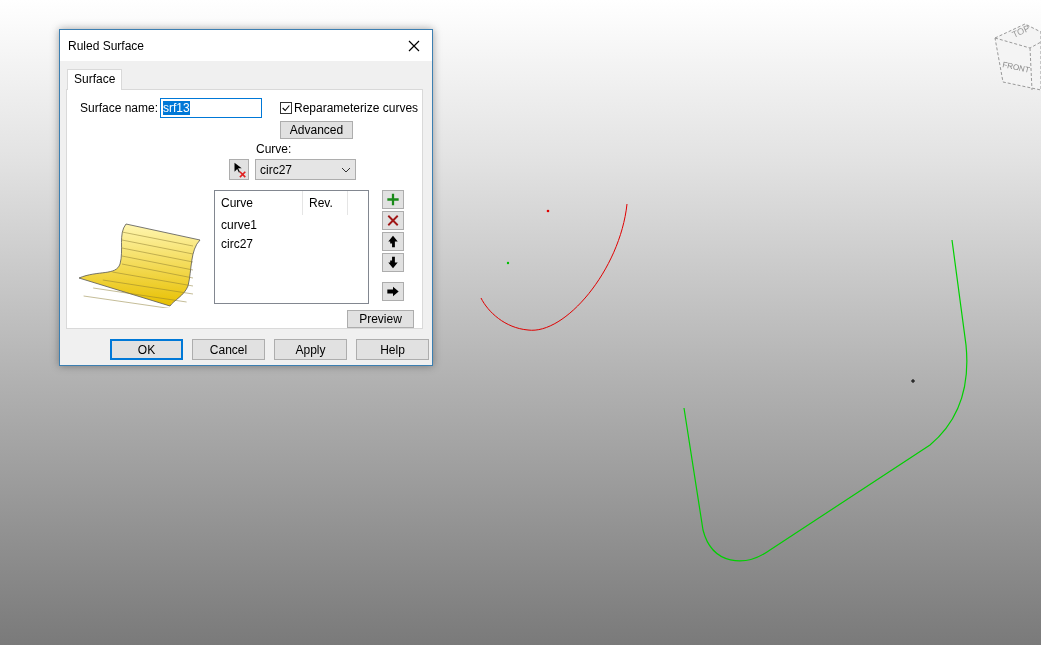  What do you see at coordinates (913, 381) in the screenshot?
I see `cross-point-icon` at bounding box center [913, 381].